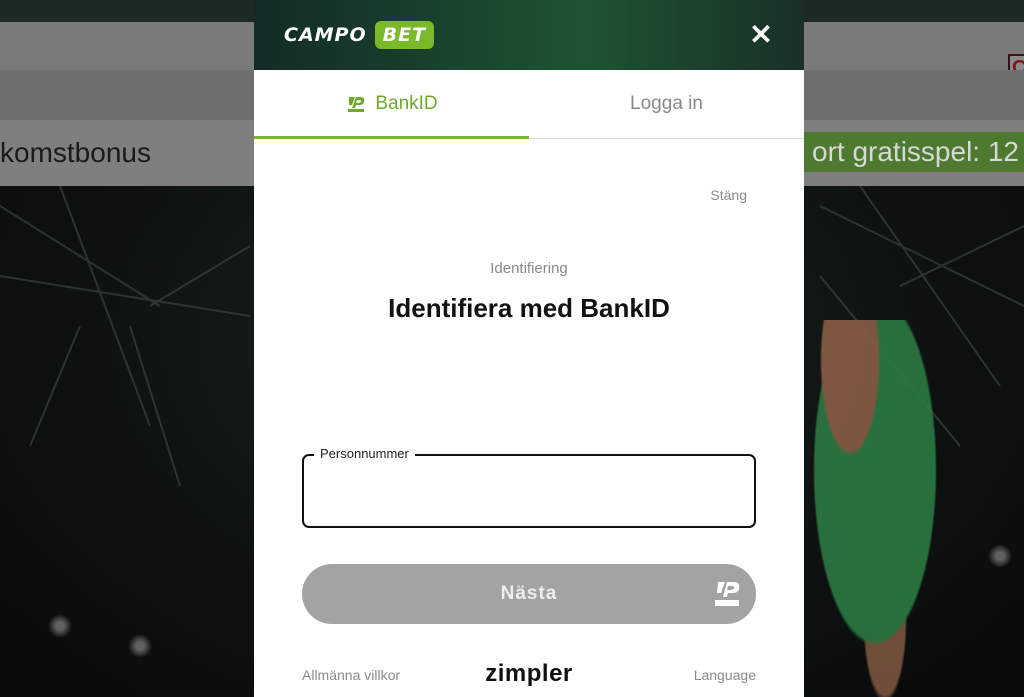 This screenshot has height=697, width=1024. I want to click on logo-bet-badge: BET, so click(404, 35).